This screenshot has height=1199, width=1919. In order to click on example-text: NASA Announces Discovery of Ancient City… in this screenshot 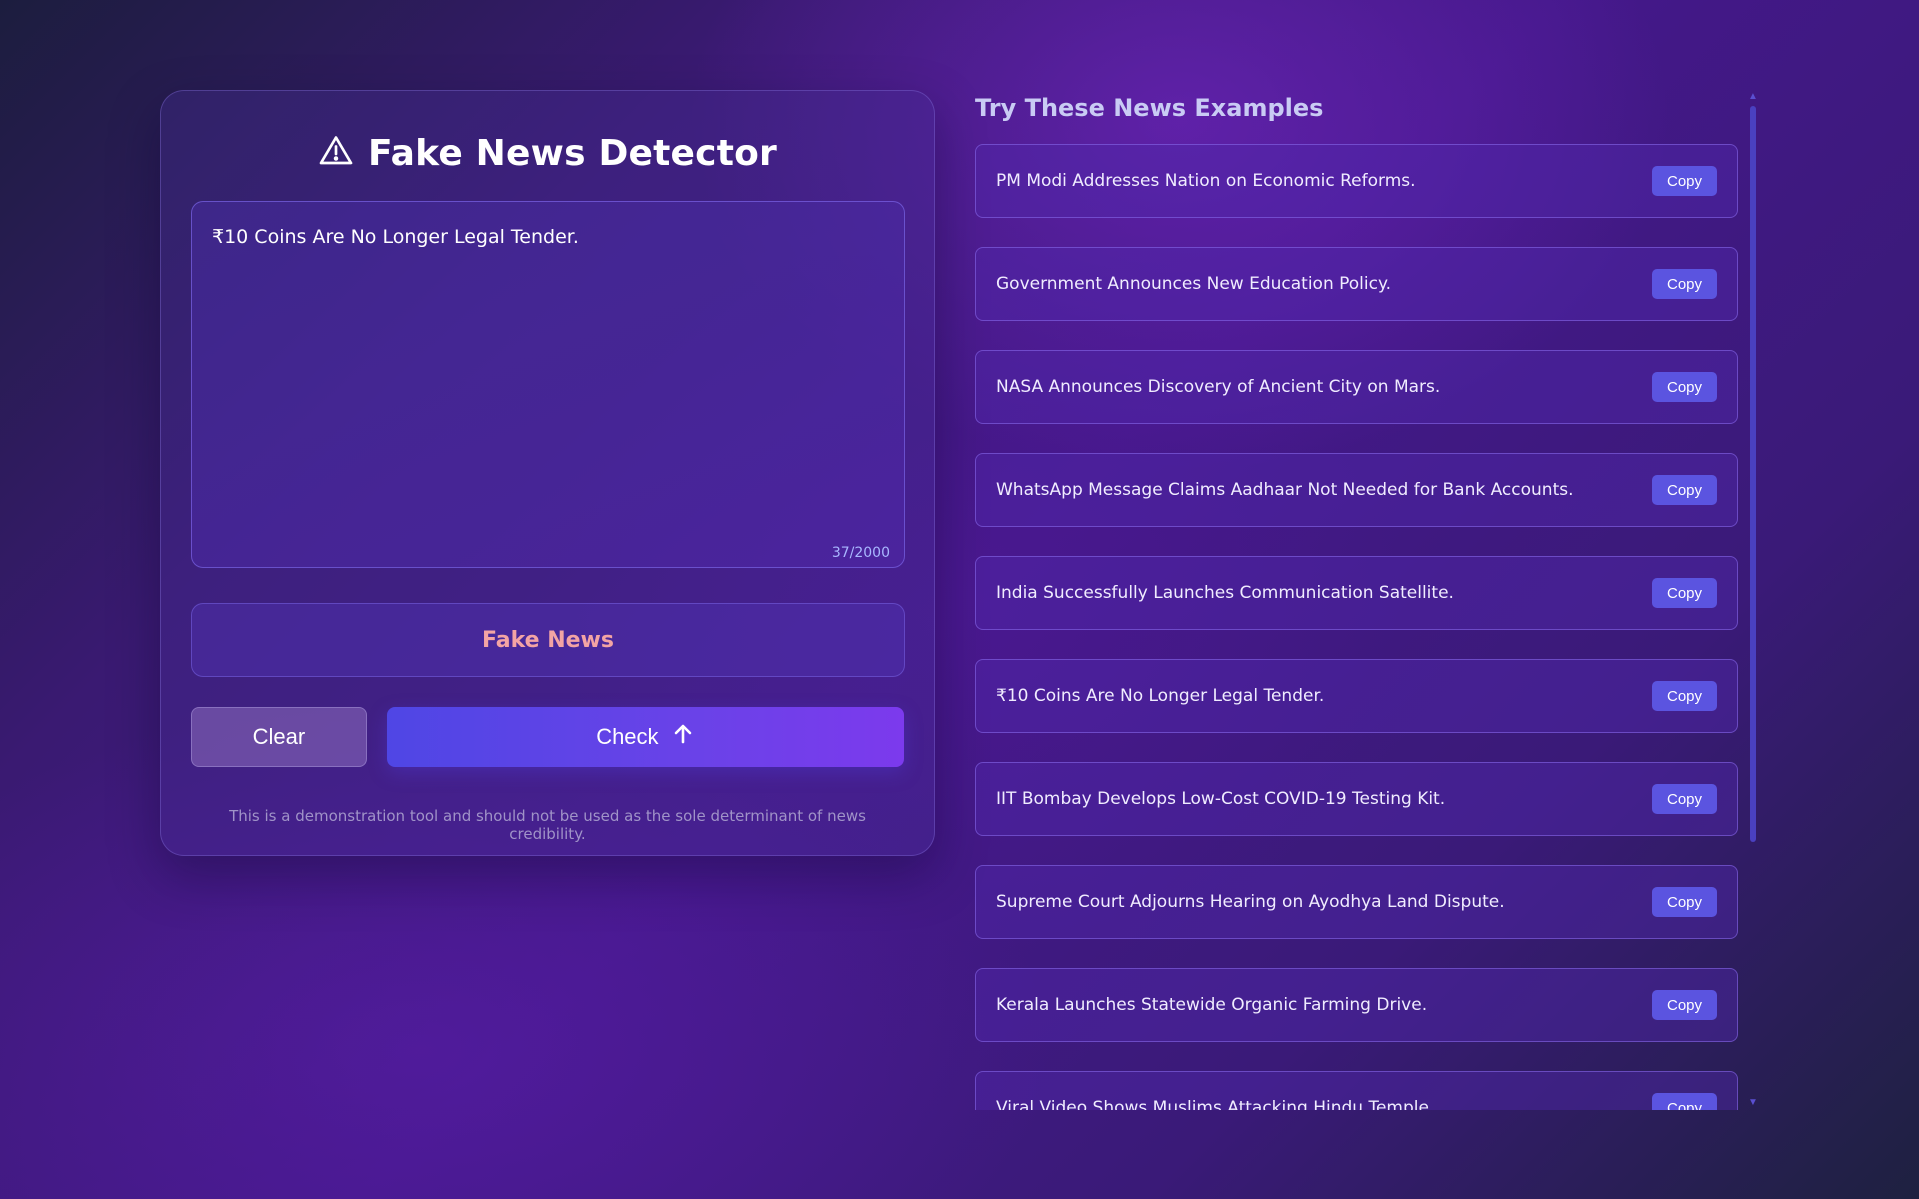, I will do `click(1218, 387)`.